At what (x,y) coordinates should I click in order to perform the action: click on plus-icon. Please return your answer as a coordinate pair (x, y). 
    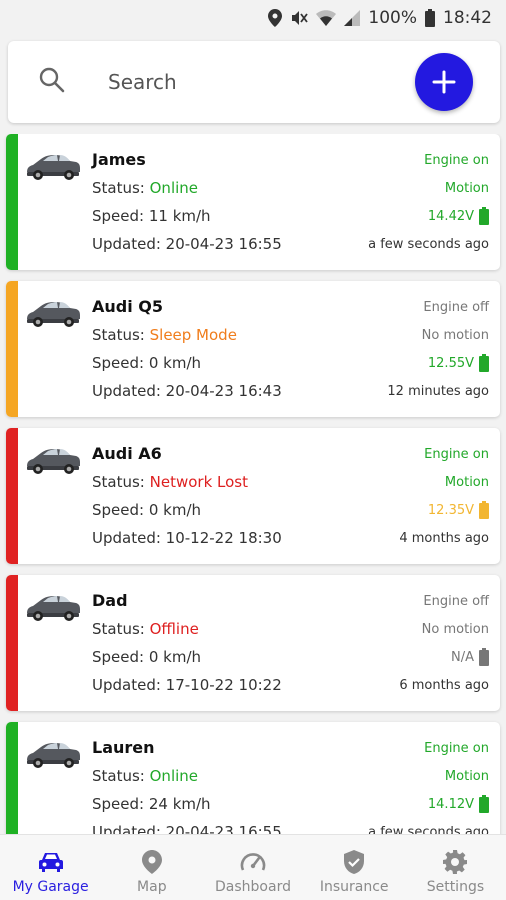
    Looking at the image, I should click on (444, 82).